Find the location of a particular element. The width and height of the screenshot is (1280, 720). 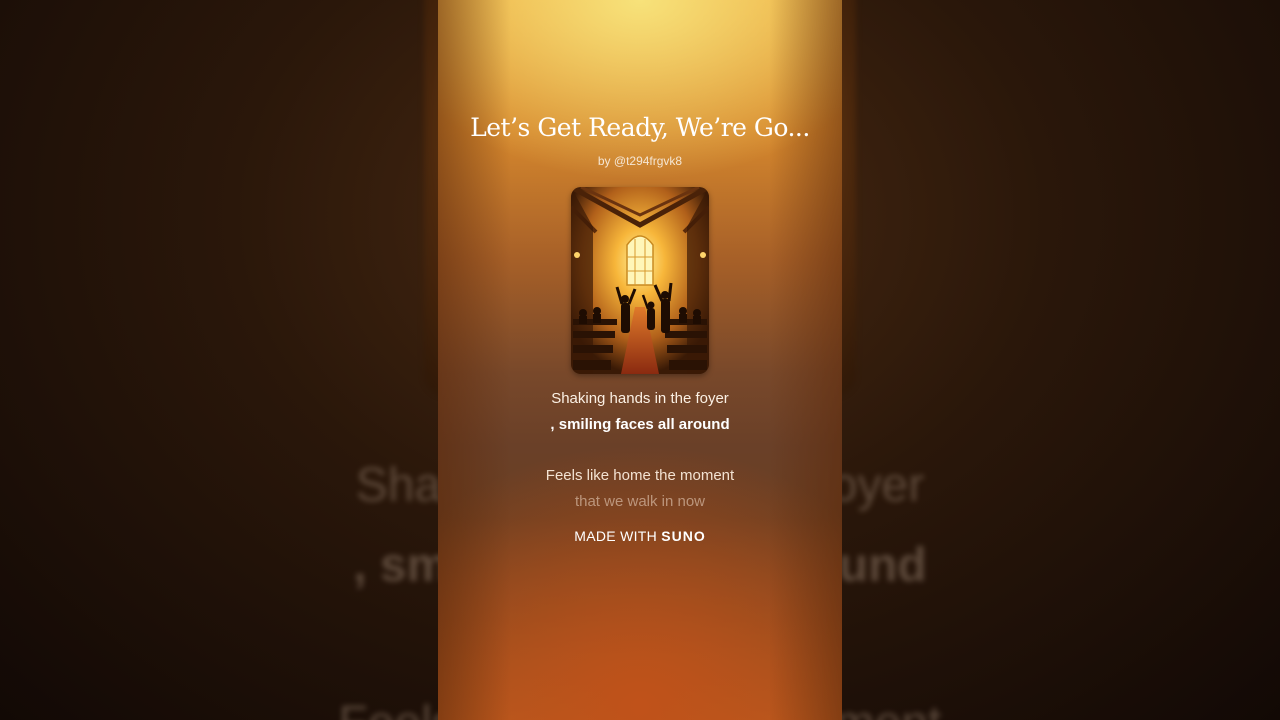

lyric-line-next: Feels like home the moment is located at coordinates (640, 475).